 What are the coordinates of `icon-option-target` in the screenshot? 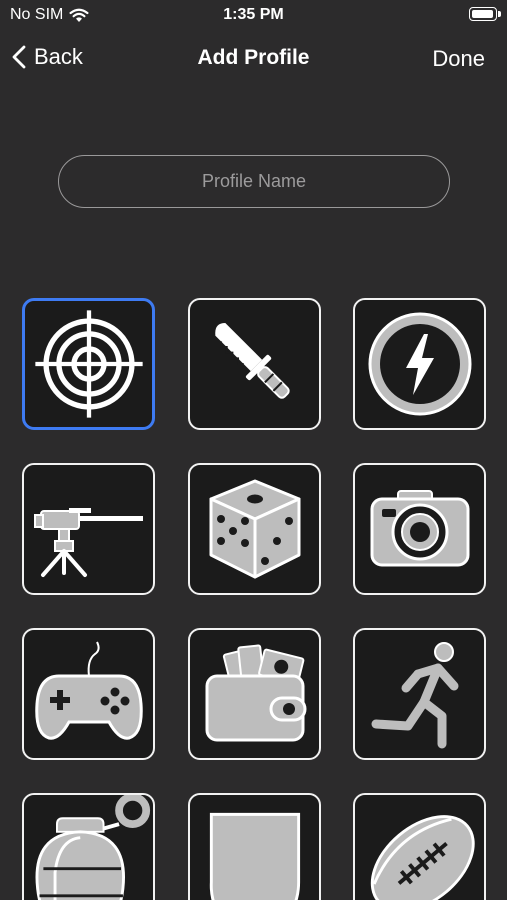 It's located at (88, 364).